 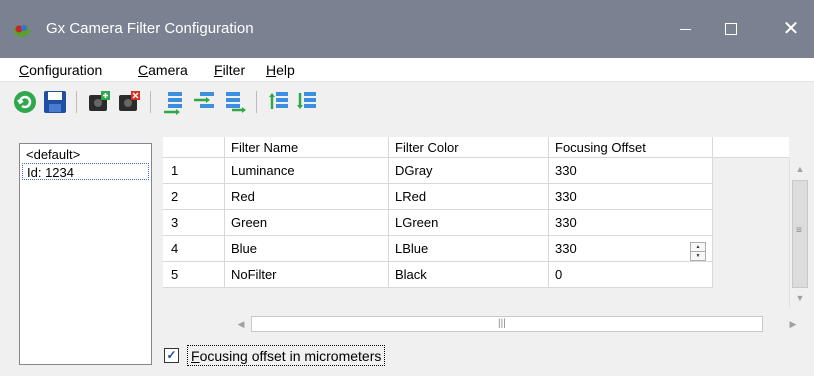 I want to click on menu-filter: Filter, so click(x=229, y=70).